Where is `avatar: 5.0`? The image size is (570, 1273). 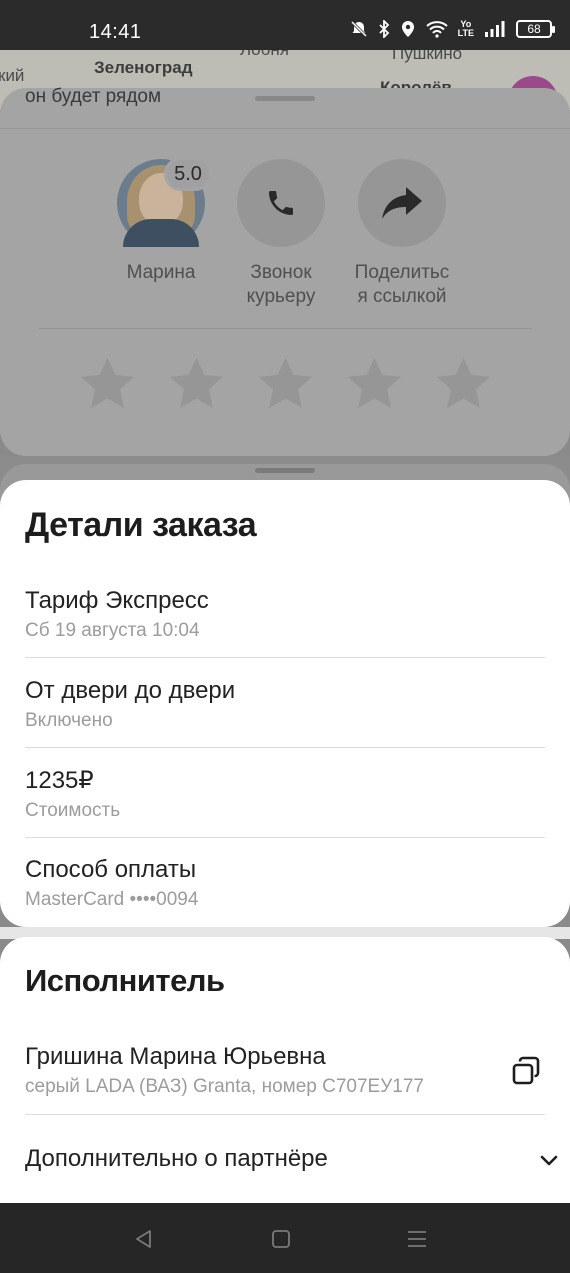 avatar: 5.0 is located at coordinates (164, 202).